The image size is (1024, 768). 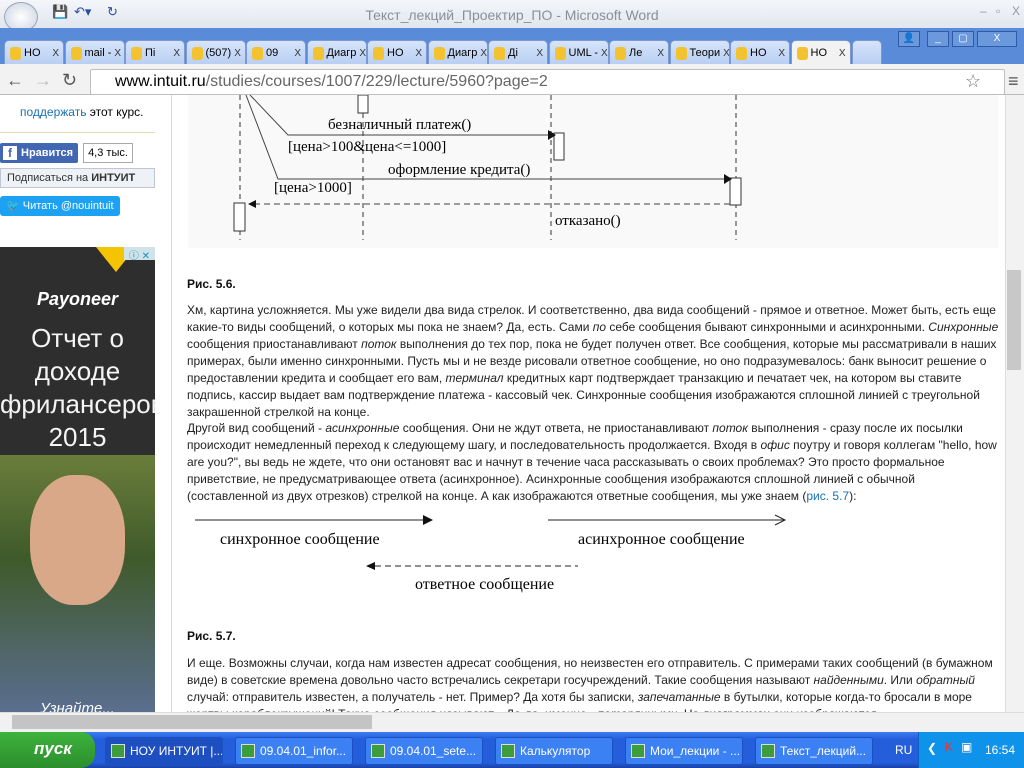 What do you see at coordinates (583, 53) in the screenshot?
I see `tab-label: UML -` at bounding box center [583, 53].